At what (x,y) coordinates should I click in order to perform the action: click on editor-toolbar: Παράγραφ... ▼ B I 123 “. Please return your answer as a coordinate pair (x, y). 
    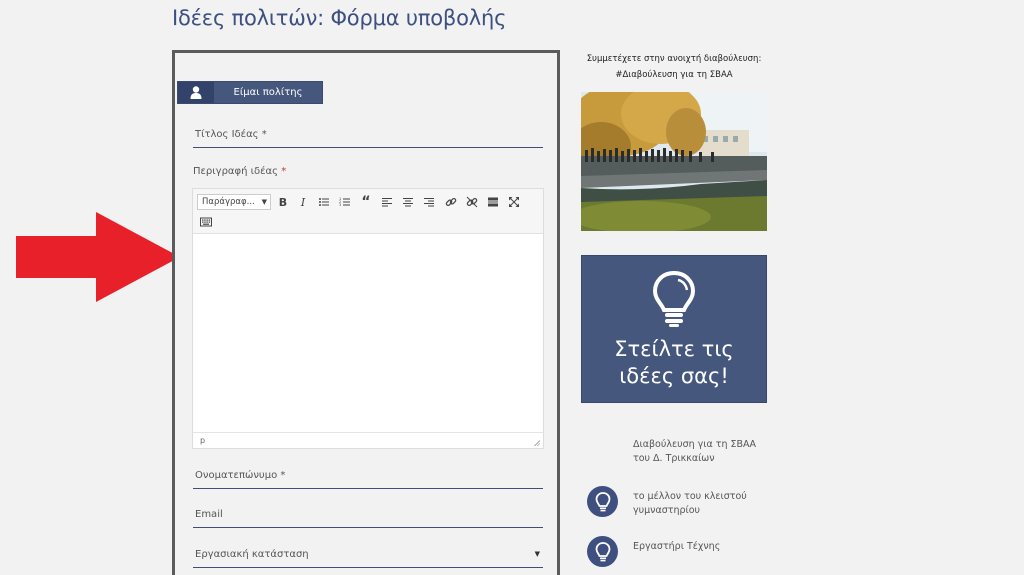
    Looking at the image, I should click on (368, 211).